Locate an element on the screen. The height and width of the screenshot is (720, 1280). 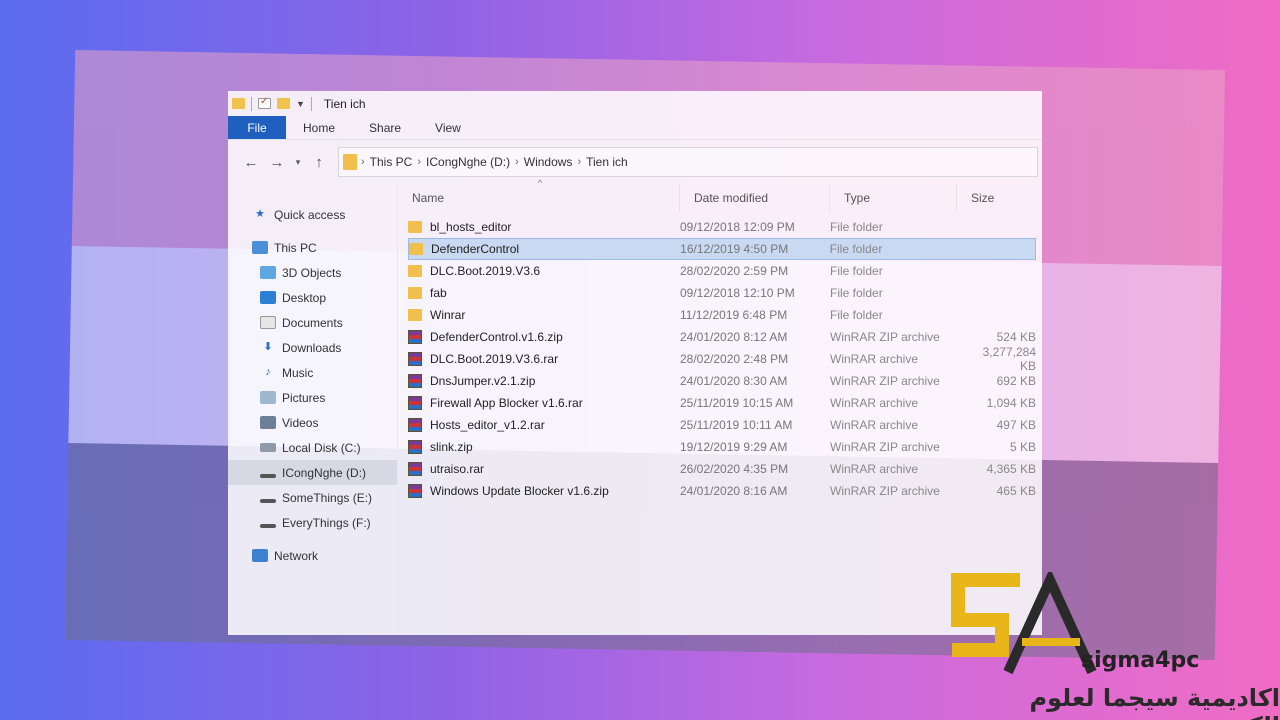
picture-icon is located at coordinates (268, 397).